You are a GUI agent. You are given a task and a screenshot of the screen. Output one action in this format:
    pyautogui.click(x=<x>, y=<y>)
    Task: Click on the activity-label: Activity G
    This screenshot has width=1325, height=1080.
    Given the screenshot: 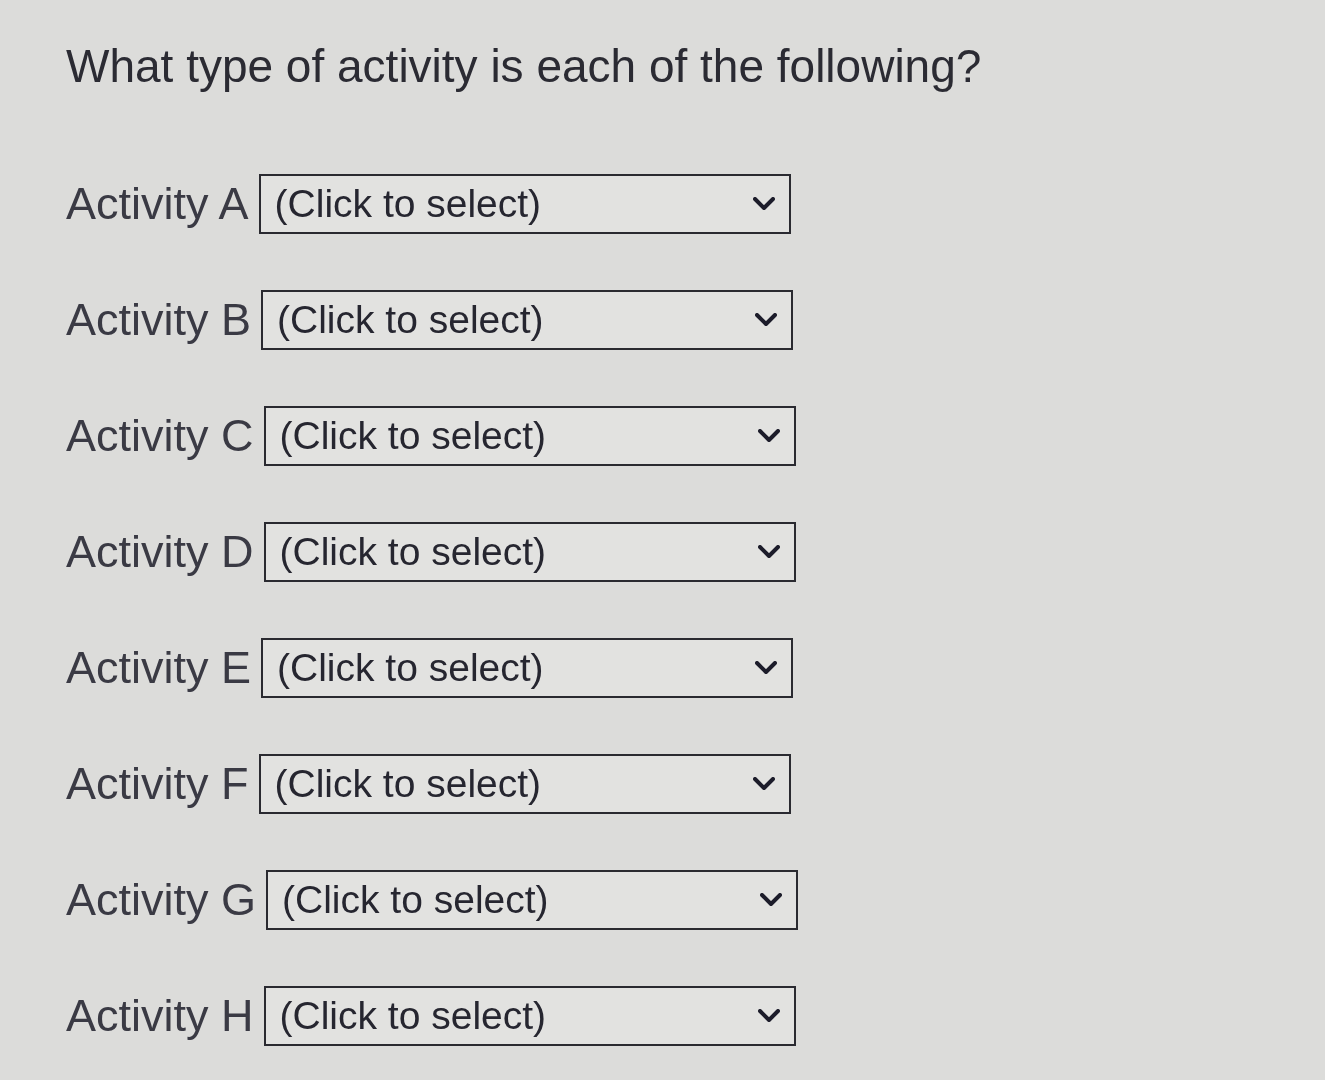 What is the action you would take?
    pyautogui.click(x=161, y=900)
    